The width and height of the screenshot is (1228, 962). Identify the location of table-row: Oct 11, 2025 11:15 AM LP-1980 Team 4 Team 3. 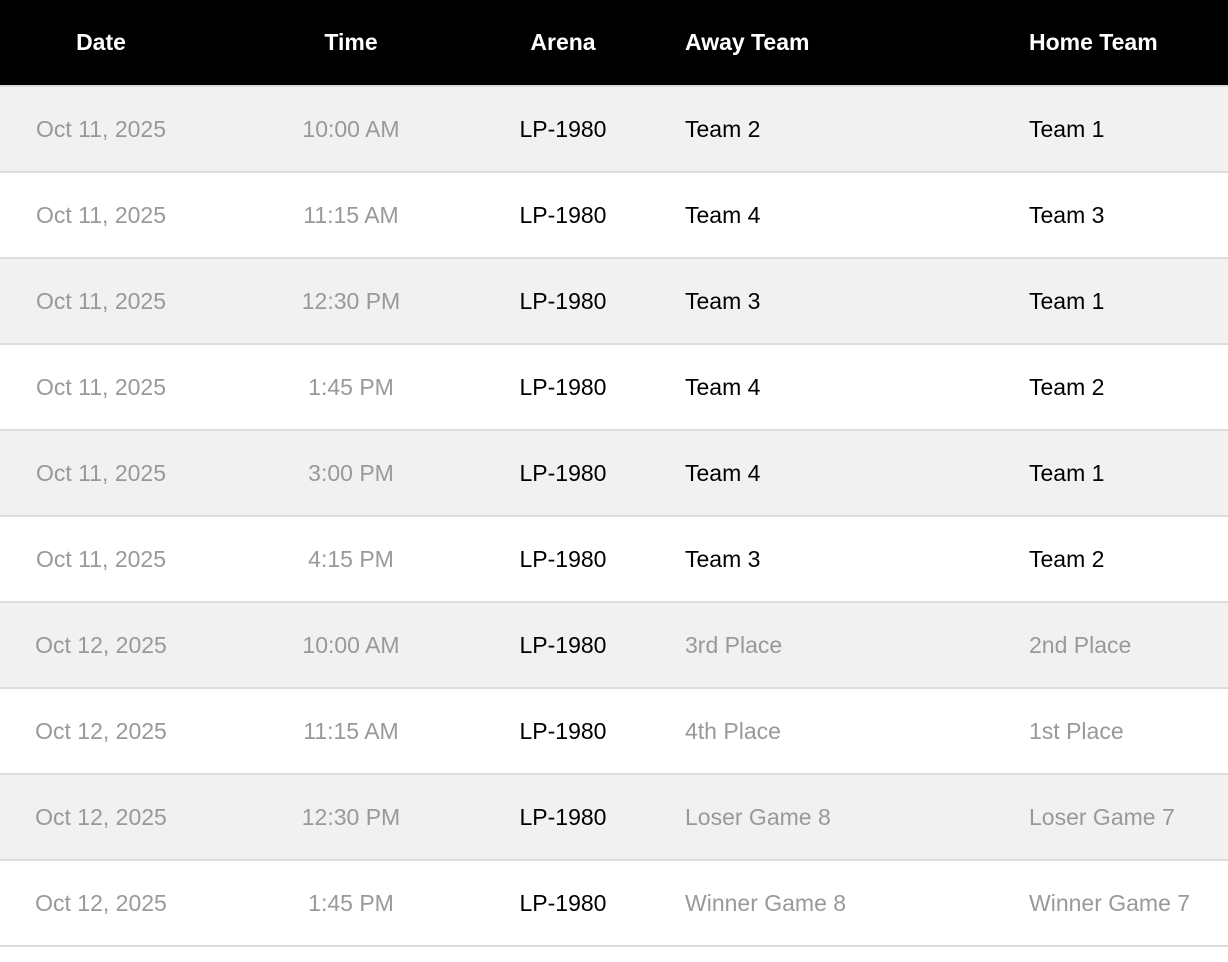
(614, 214).